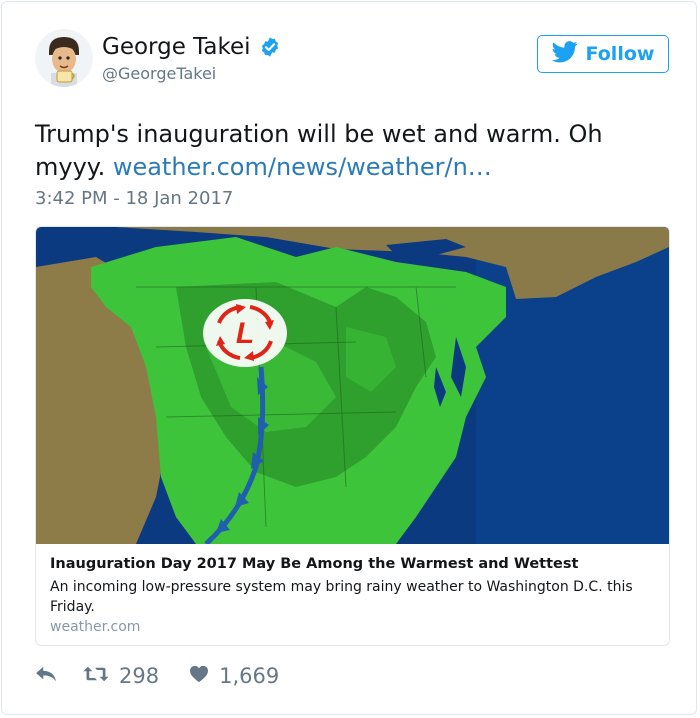 This screenshot has width=700, height=718. Describe the element at coordinates (270, 47) in the screenshot. I see `verified-badge-icon` at that location.